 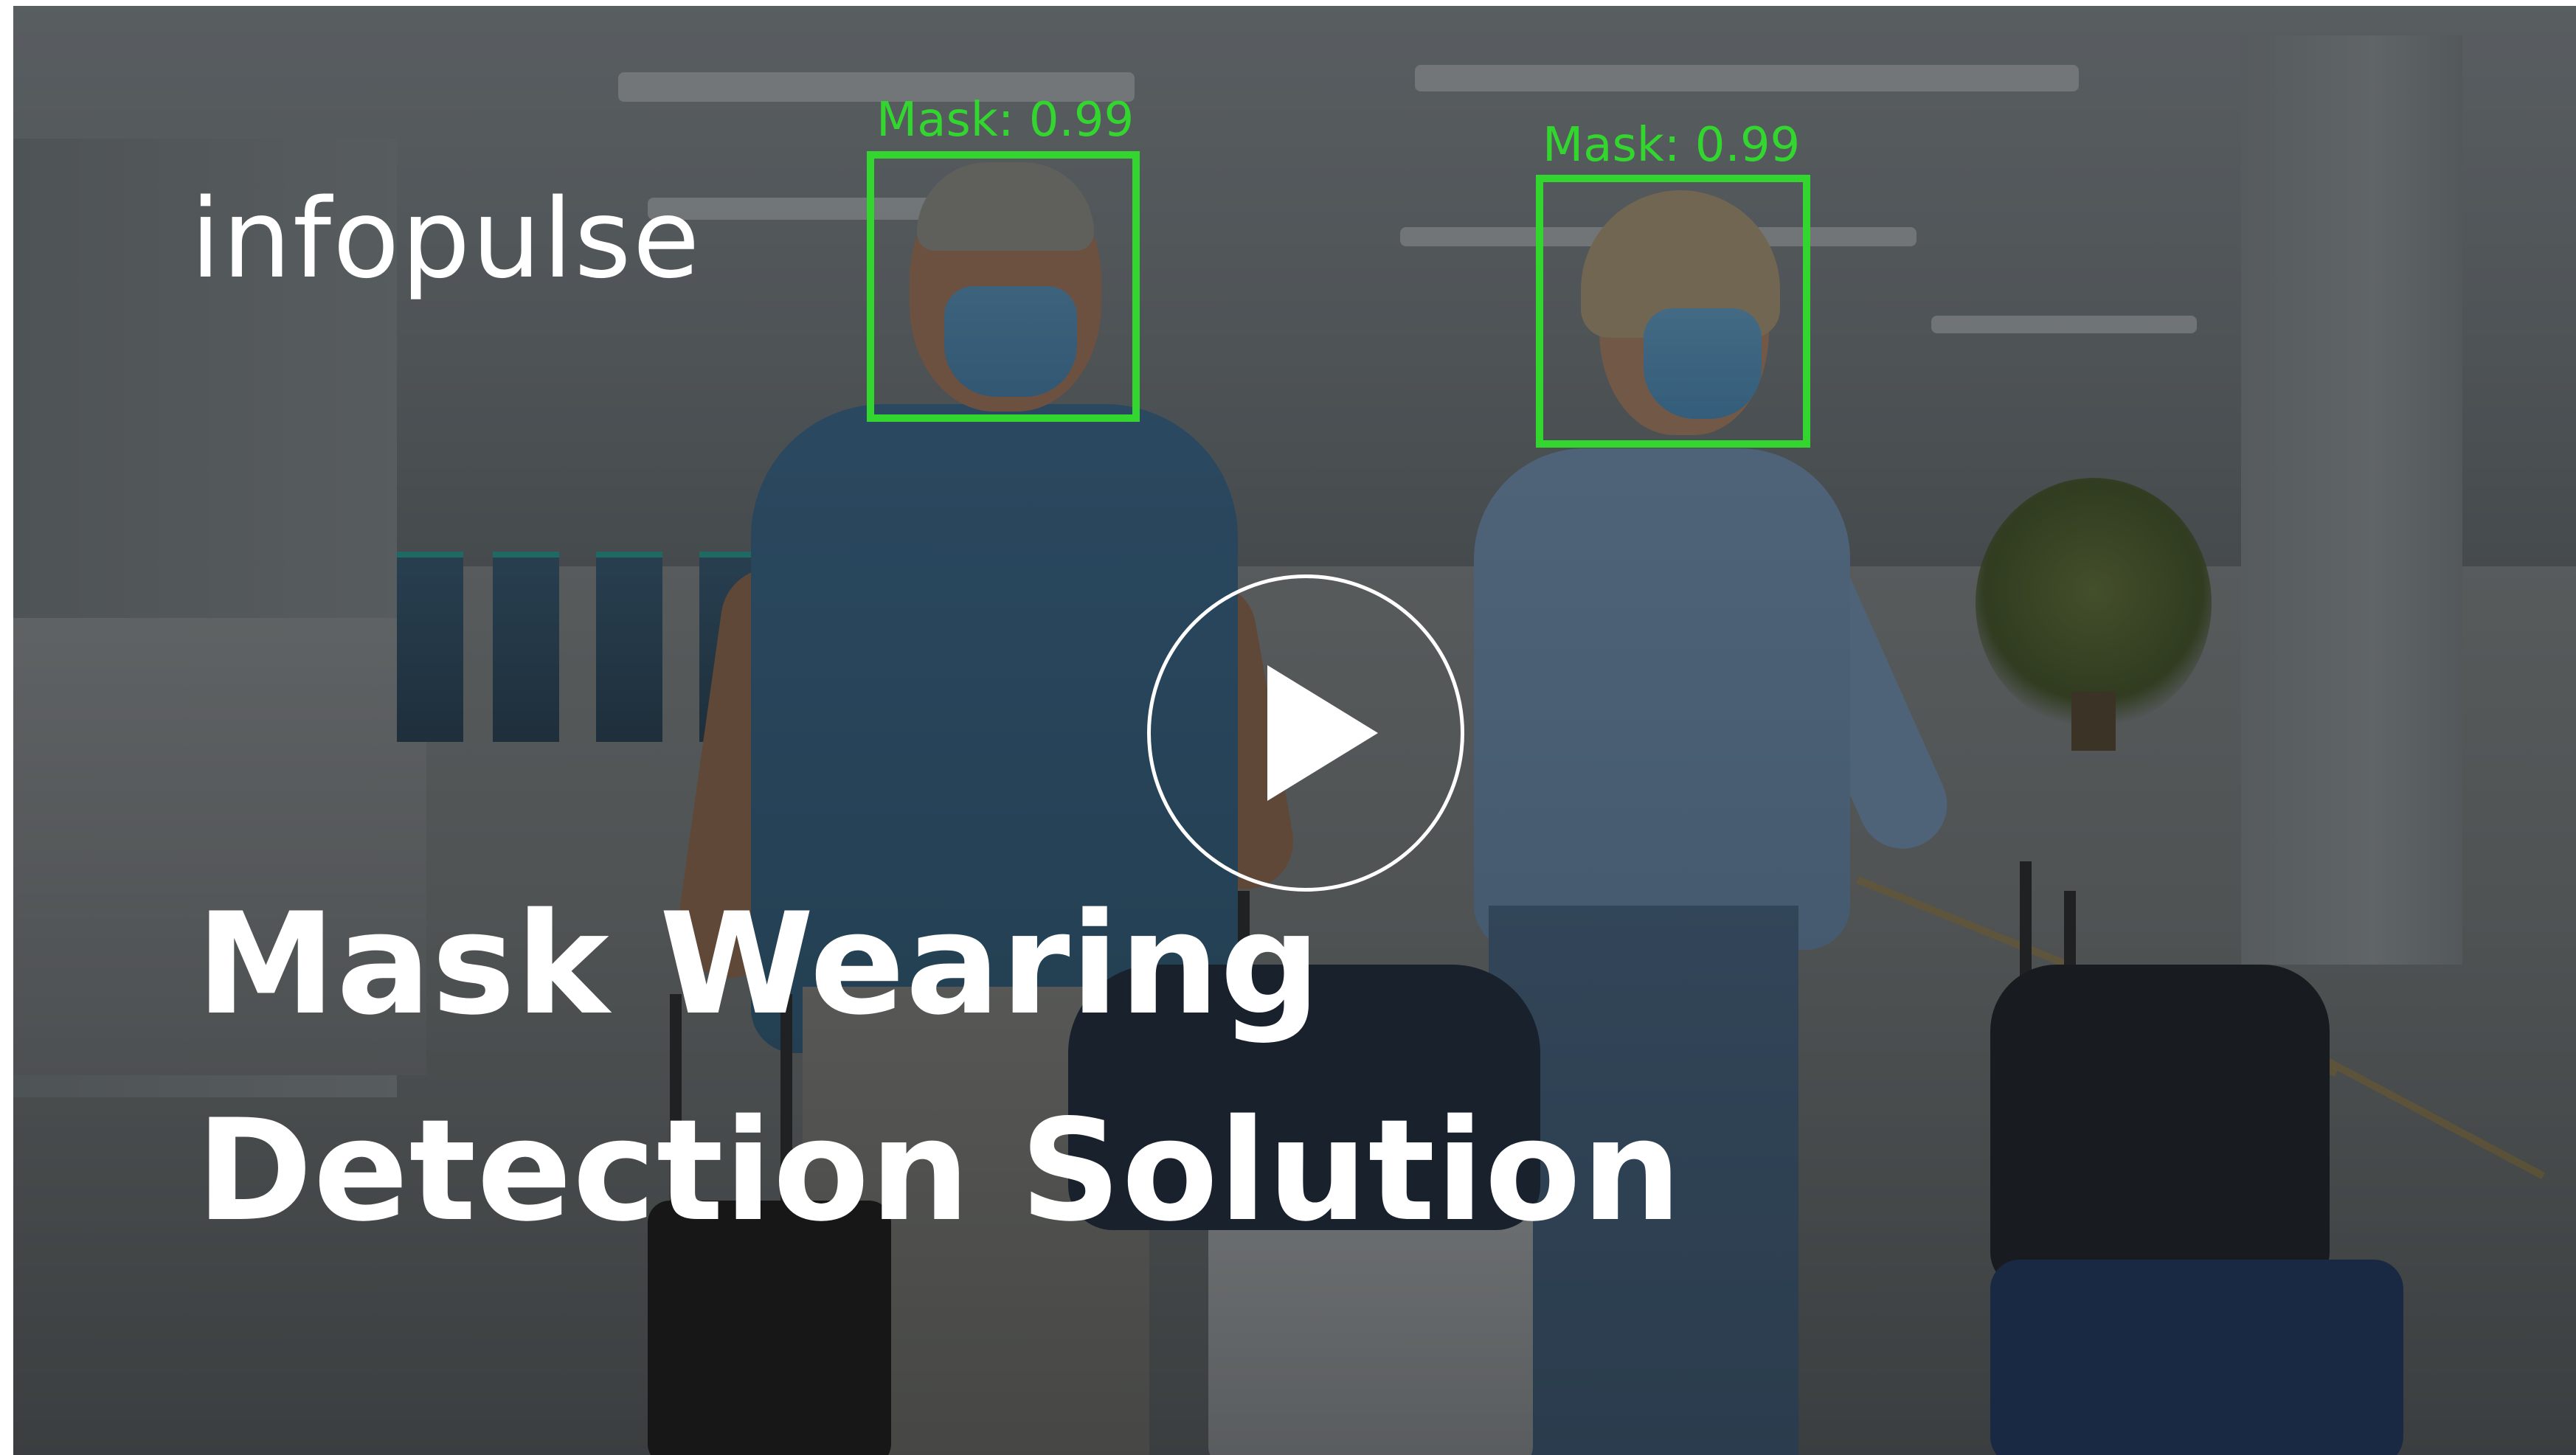 What do you see at coordinates (1323, 733) in the screenshot?
I see `play-icon` at bounding box center [1323, 733].